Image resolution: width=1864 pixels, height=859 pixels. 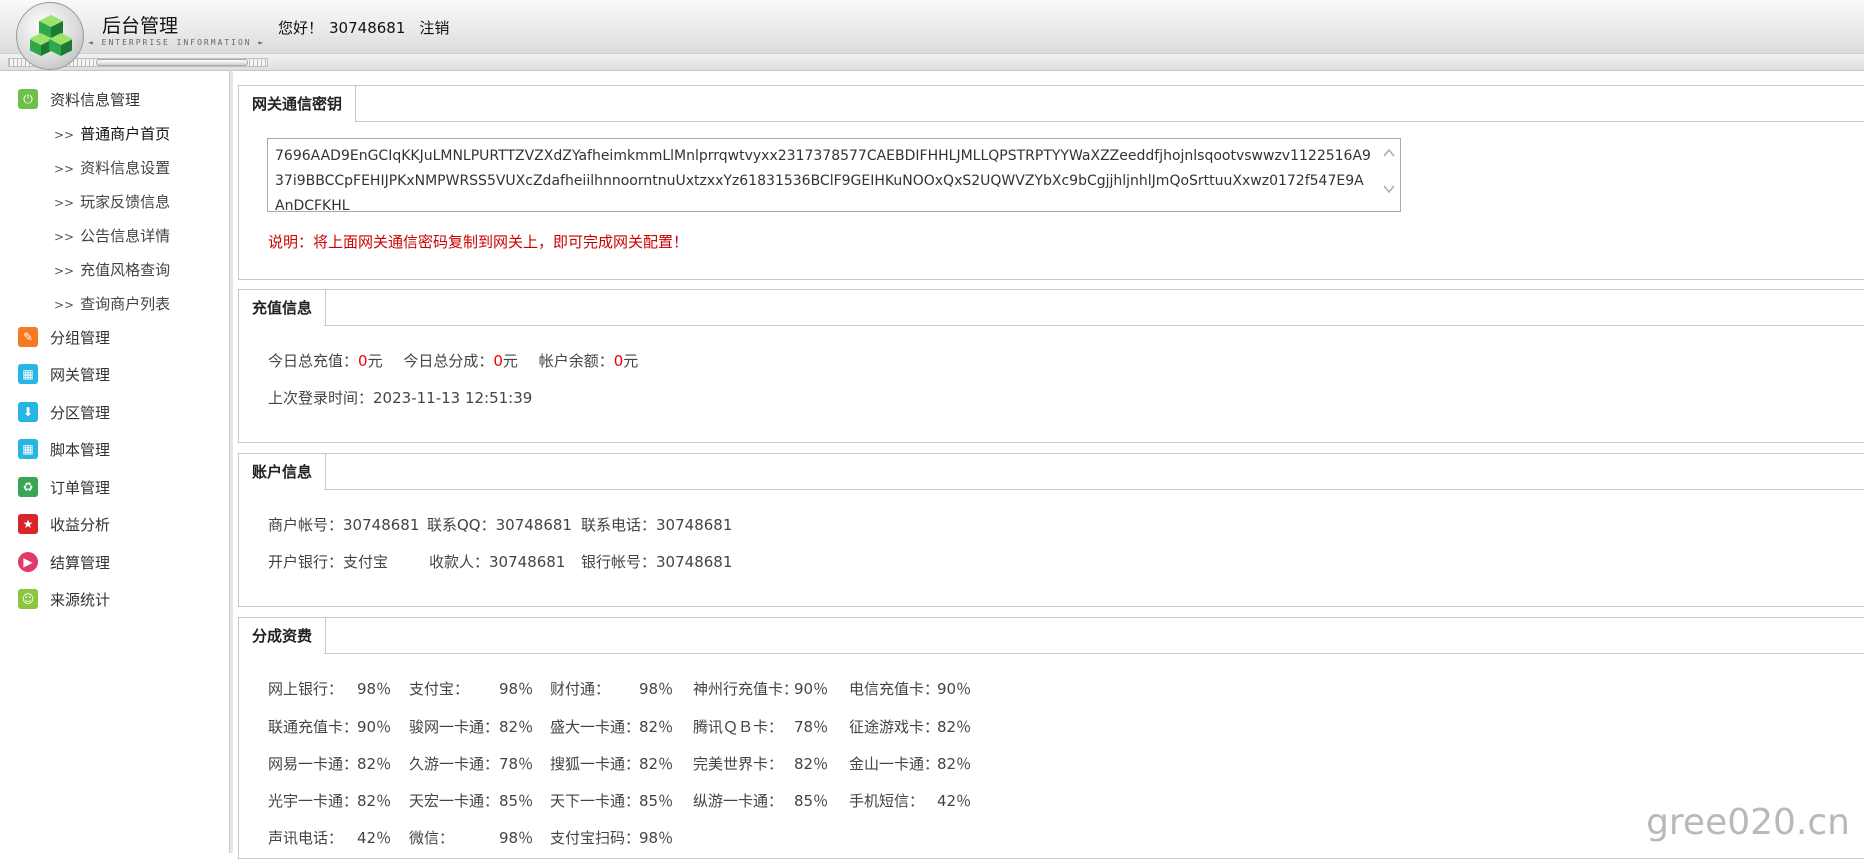 I want to click on chevron-up-icon, so click(x=1389, y=153).